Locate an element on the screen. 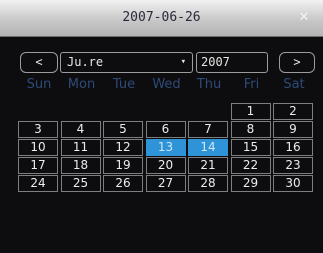 This screenshot has height=253, width=323. year-value: 2007 is located at coordinates (215, 62).